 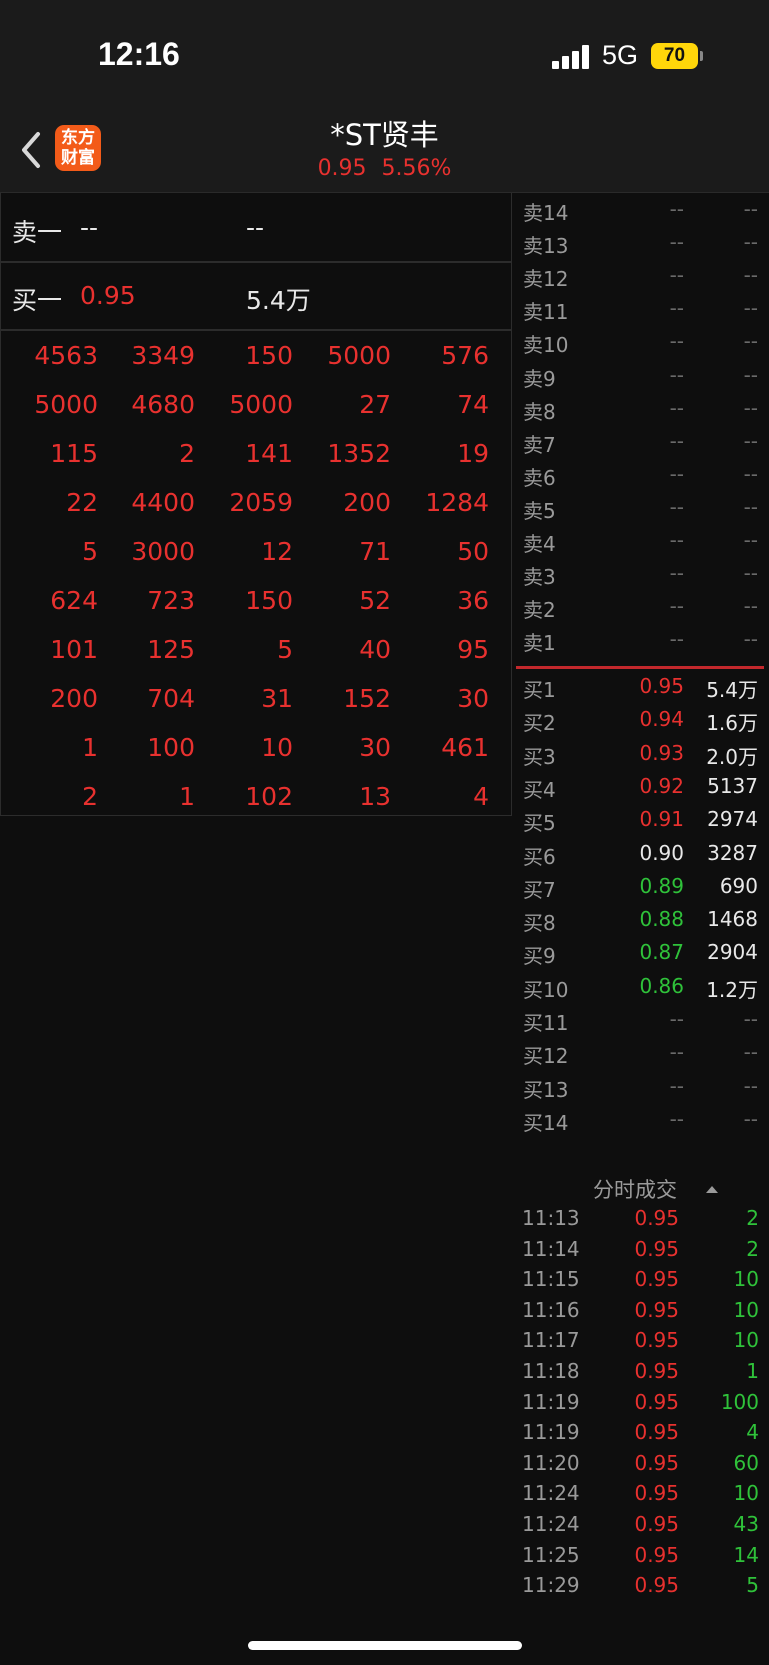 I want to click on tick-row: 11:19 0.95 100, so click(x=641, y=1402).